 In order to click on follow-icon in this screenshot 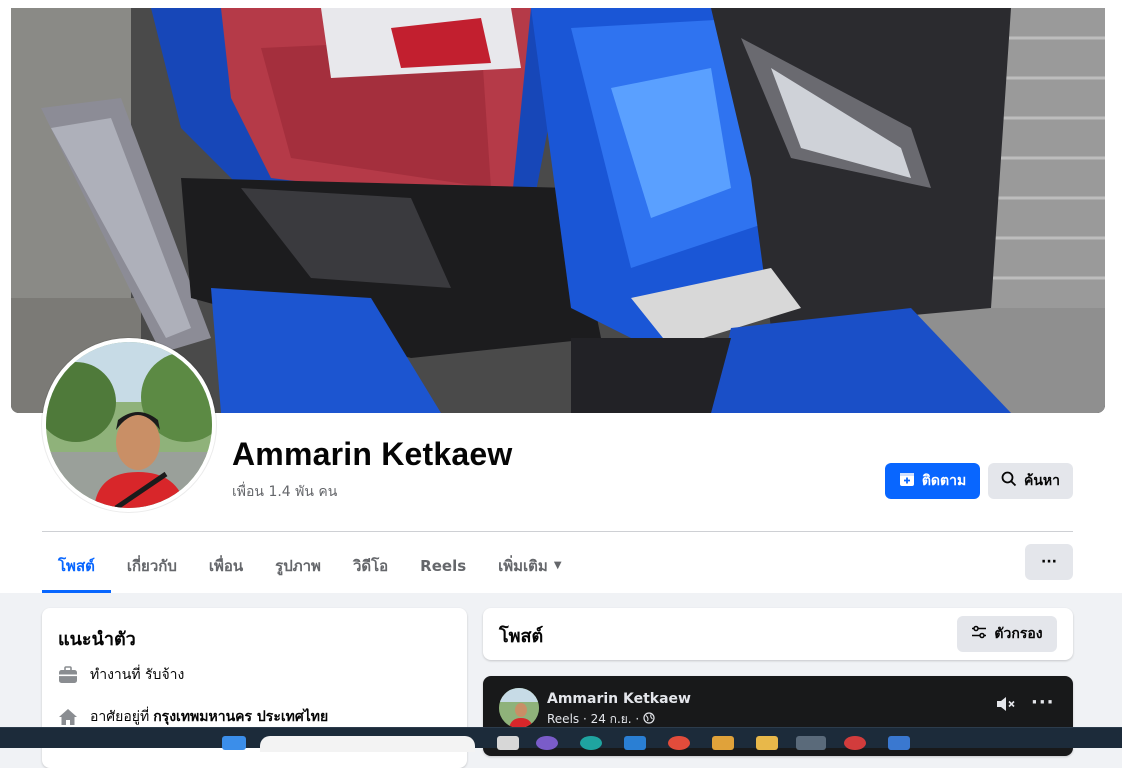, I will do `click(907, 481)`.